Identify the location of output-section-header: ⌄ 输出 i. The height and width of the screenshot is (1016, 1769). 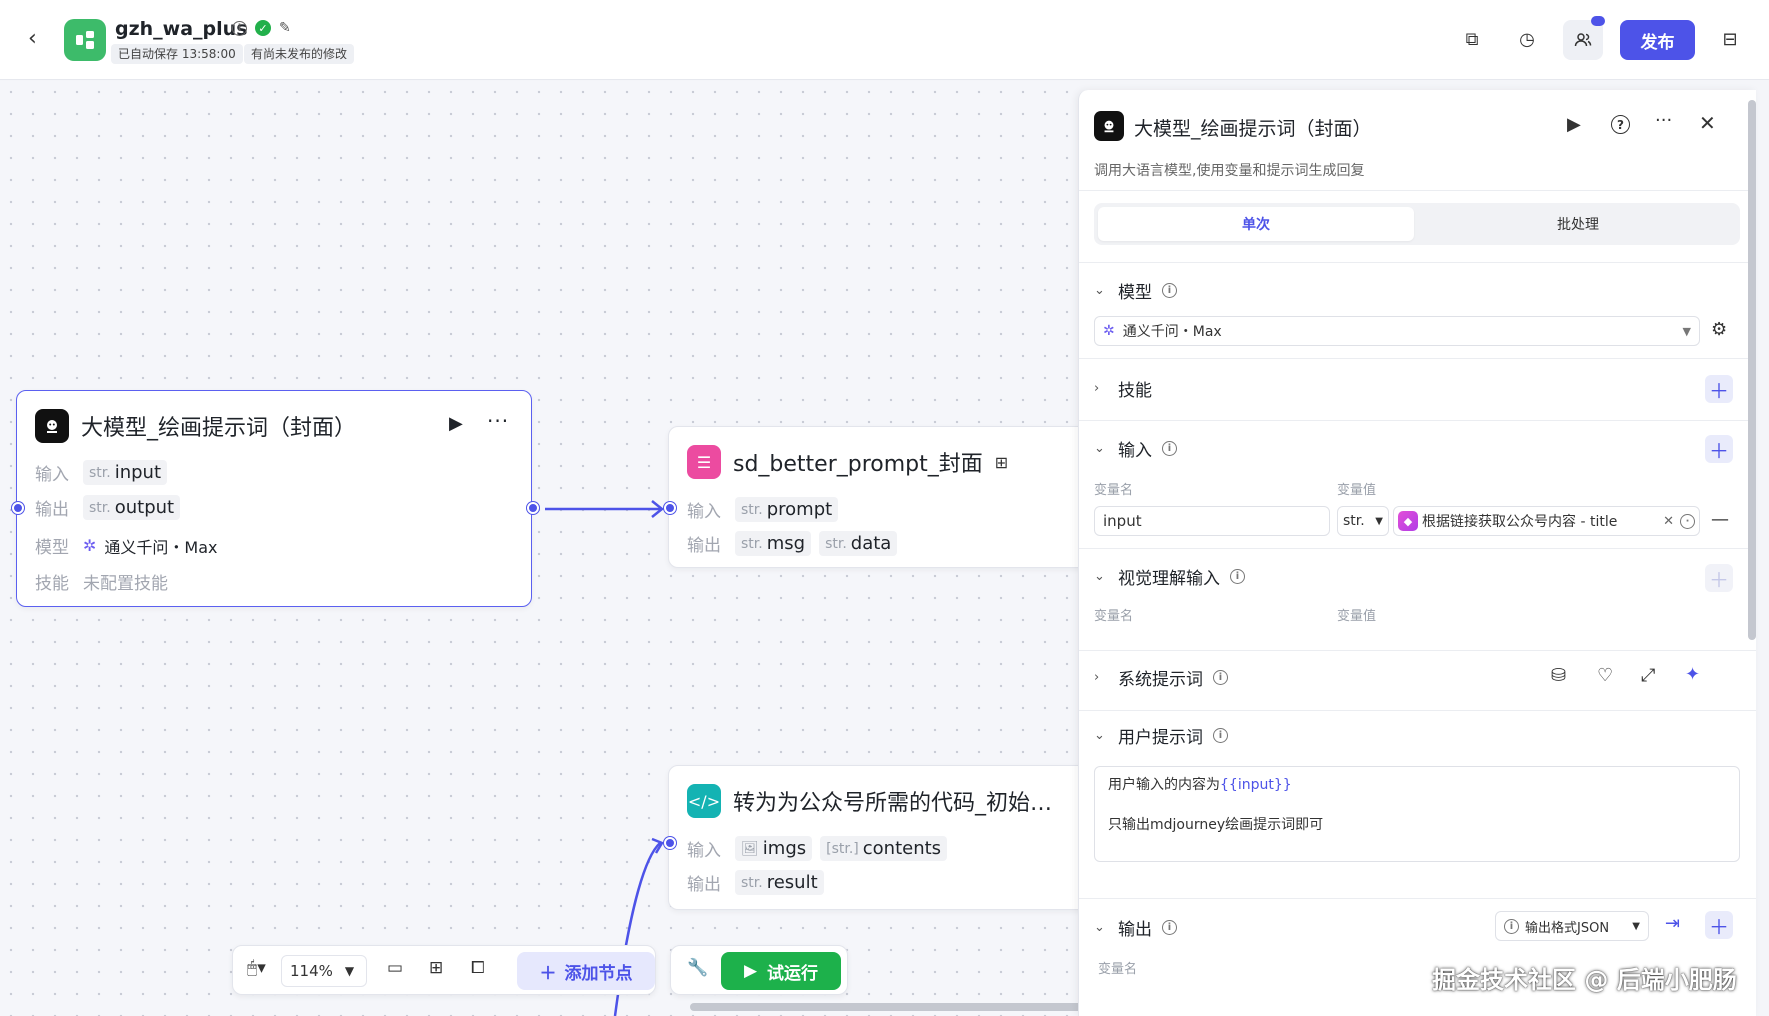
(1135, 927).